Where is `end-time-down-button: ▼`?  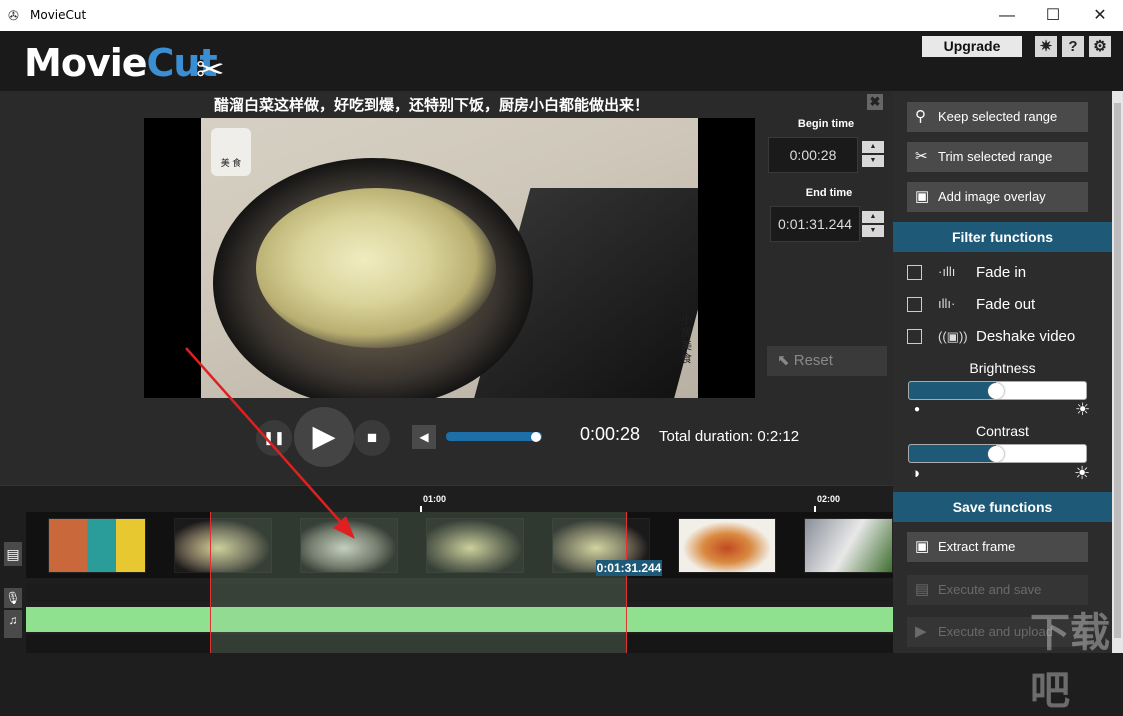 end-time-down-button: ▼ is located at coordinates (873, 231).